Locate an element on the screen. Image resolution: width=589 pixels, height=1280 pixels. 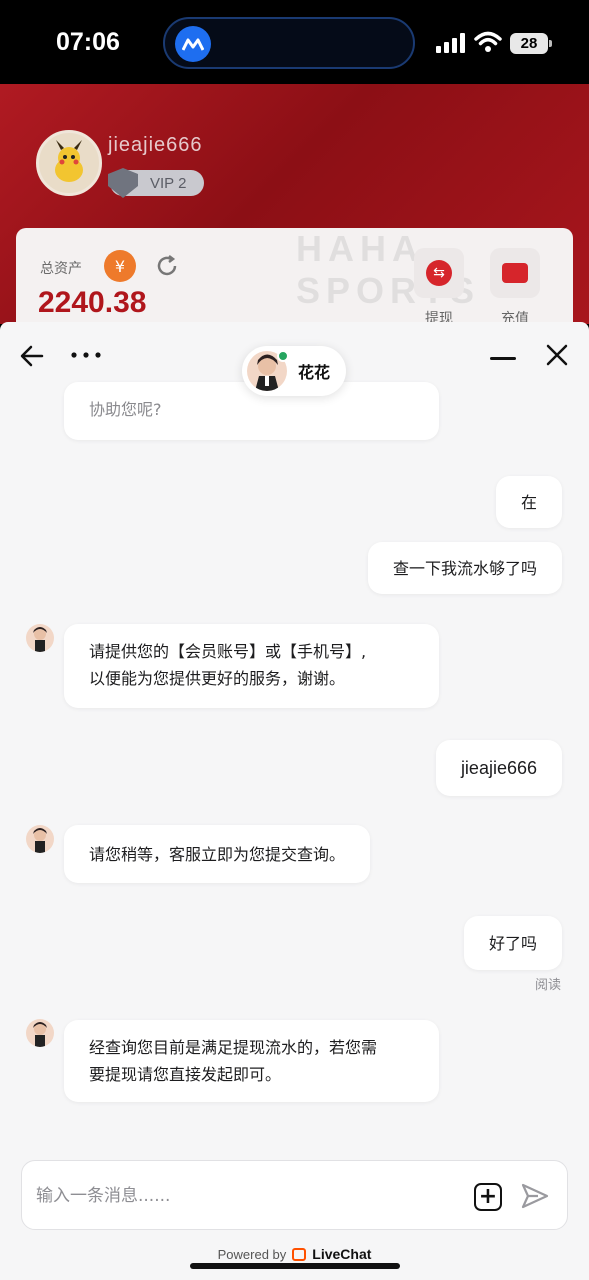
arrow-left-icon is located at coordinates (32, 356).